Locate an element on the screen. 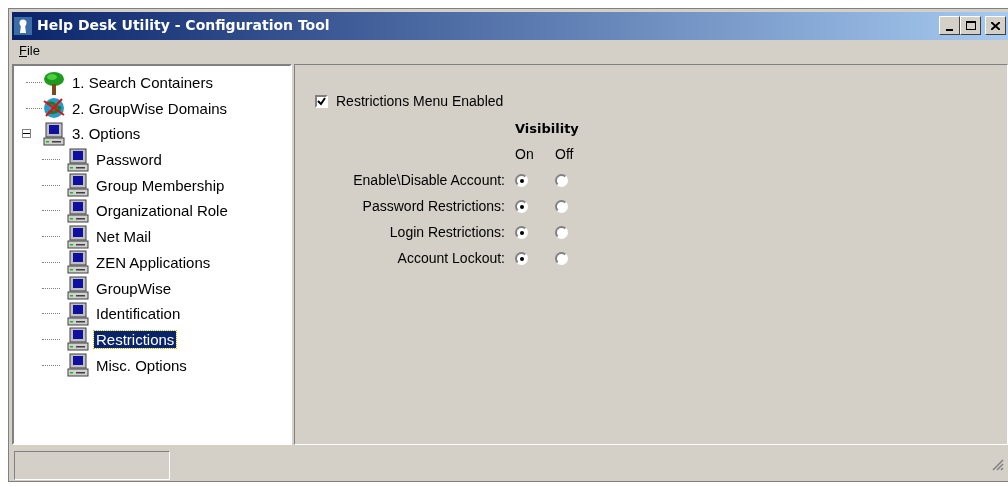  maximize-button is located at coordinates (970, 26).